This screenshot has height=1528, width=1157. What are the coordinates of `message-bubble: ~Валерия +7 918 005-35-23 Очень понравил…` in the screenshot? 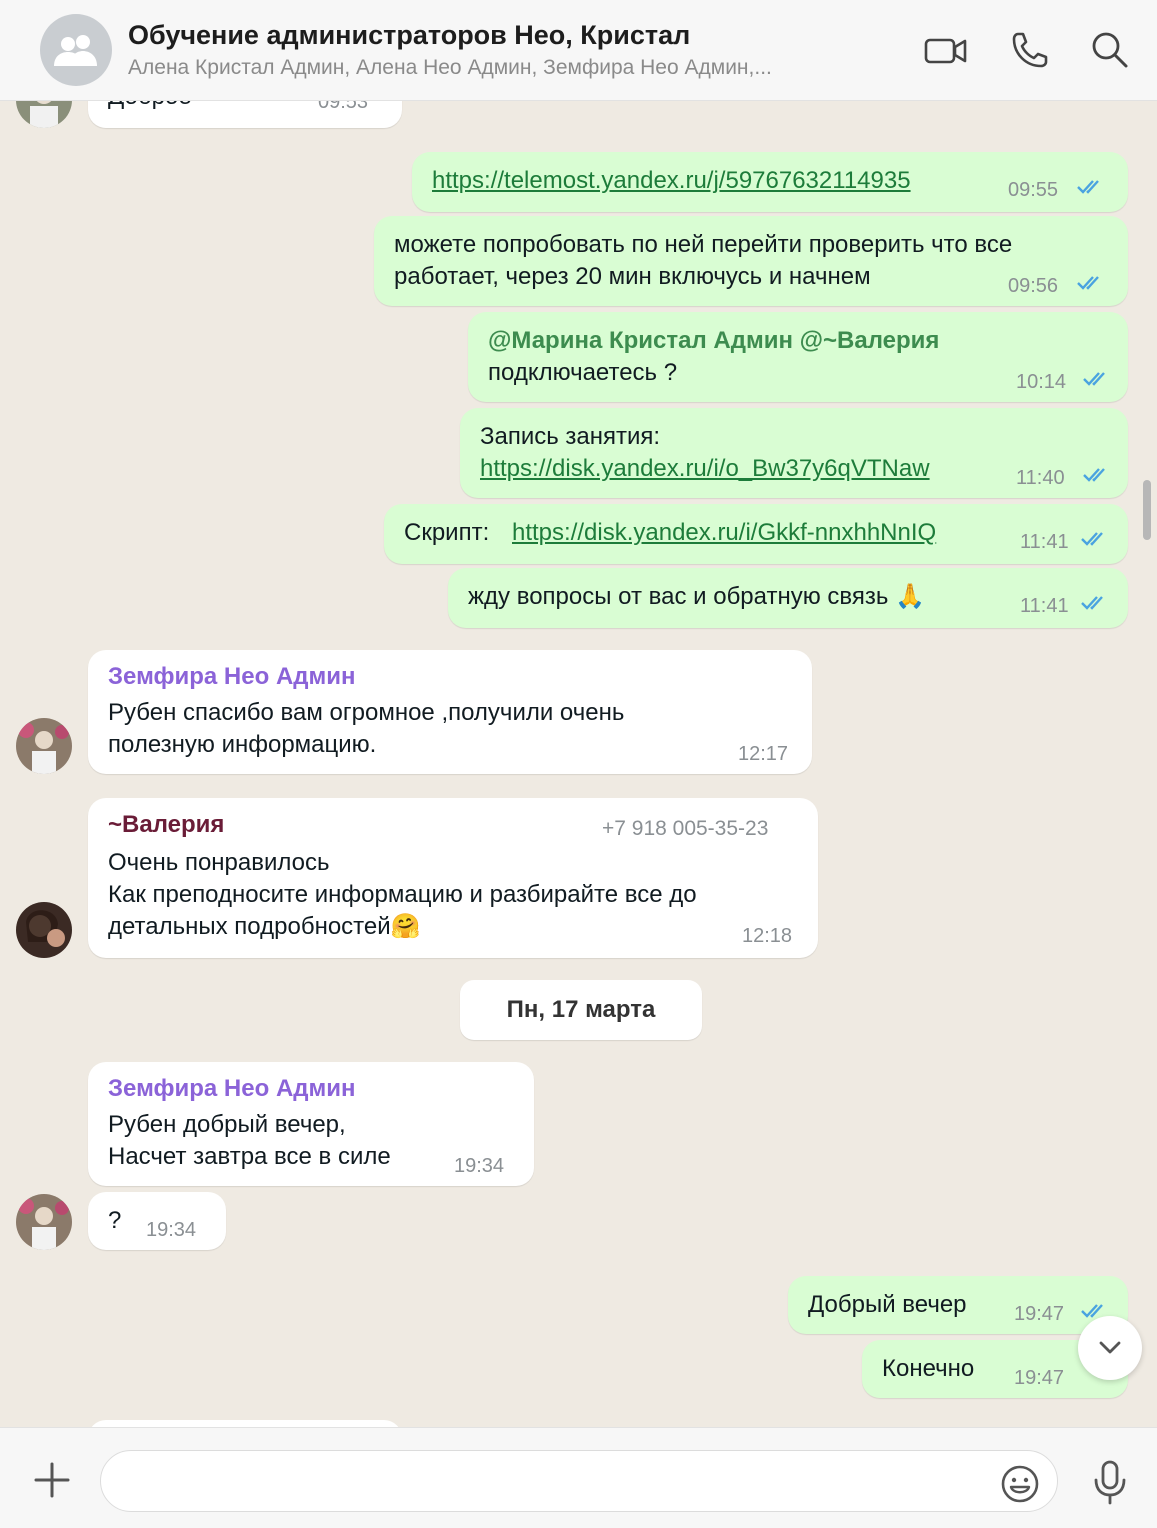 It's located at (453, 878).